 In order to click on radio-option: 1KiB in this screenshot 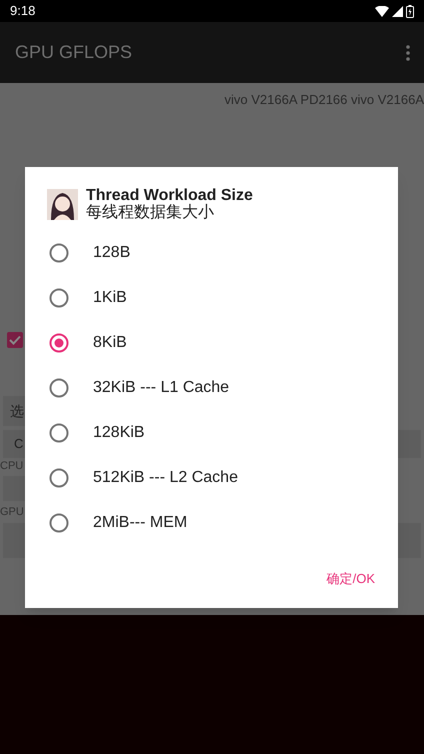, I will do `click(211, 297)`.